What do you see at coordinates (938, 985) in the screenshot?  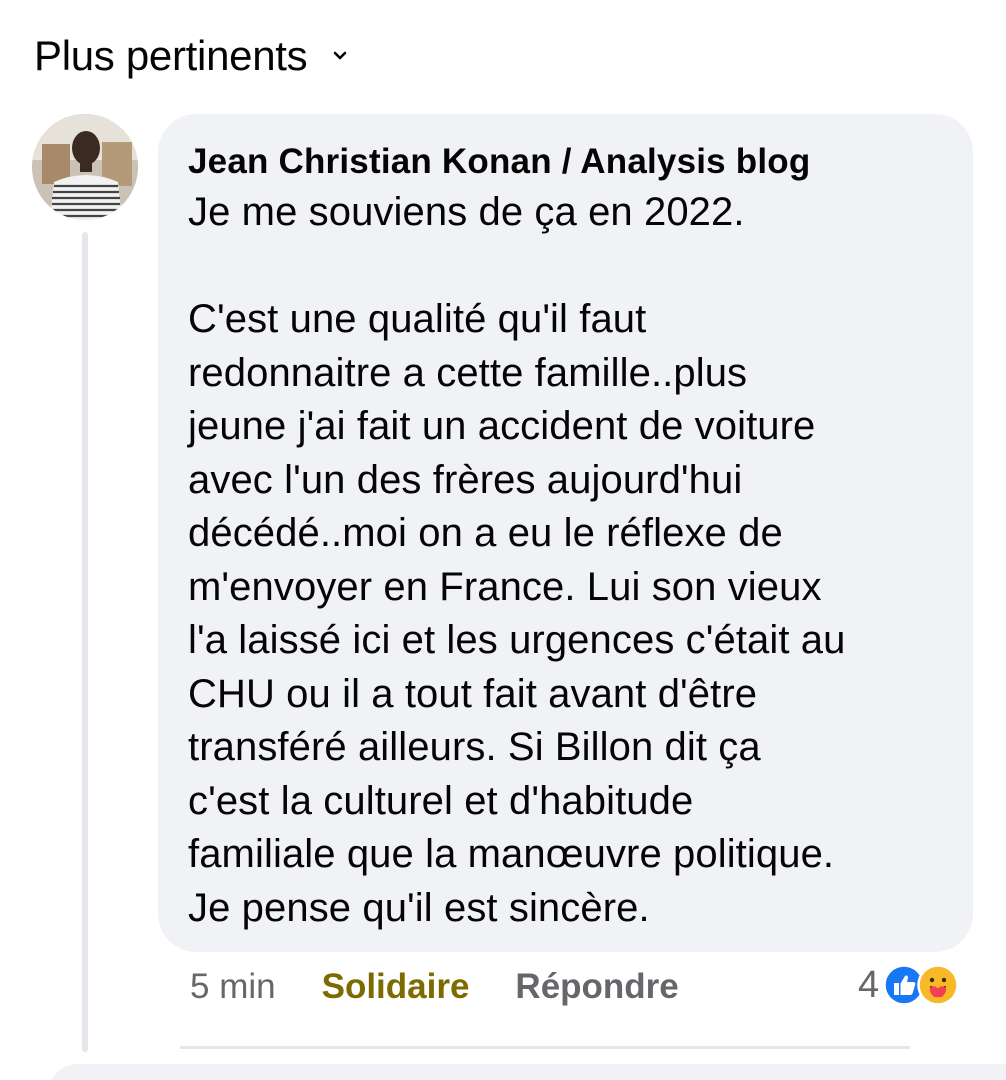 I see `care-icon` at bounding box center [938, 985].